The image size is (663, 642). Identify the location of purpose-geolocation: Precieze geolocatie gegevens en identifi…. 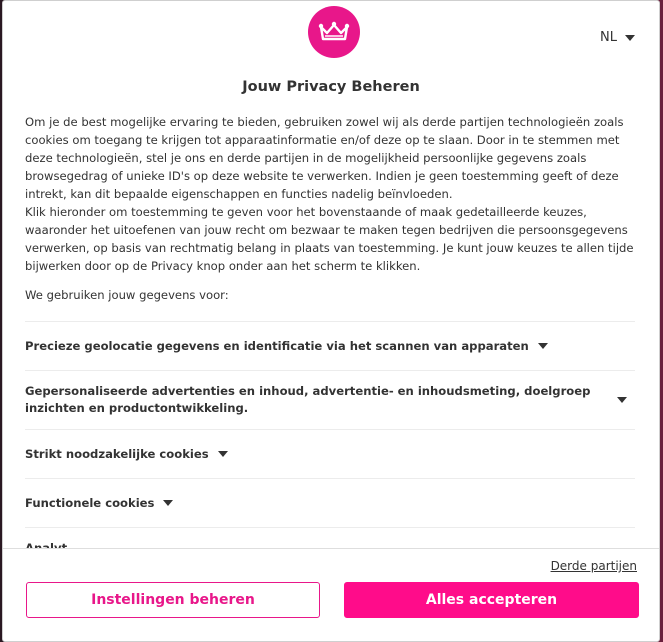
(330, 346).